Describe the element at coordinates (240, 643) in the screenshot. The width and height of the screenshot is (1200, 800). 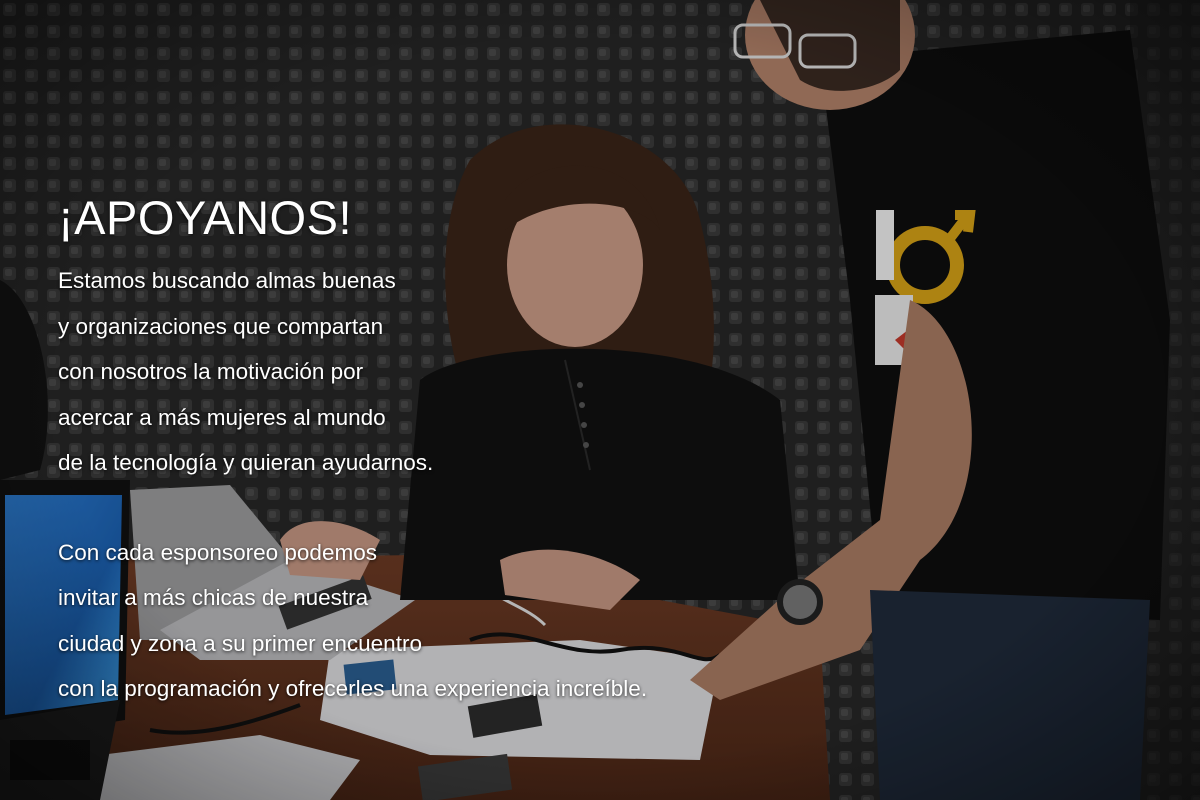
I see `text-line: ciudad y zona a su primer encuentro` at that location.